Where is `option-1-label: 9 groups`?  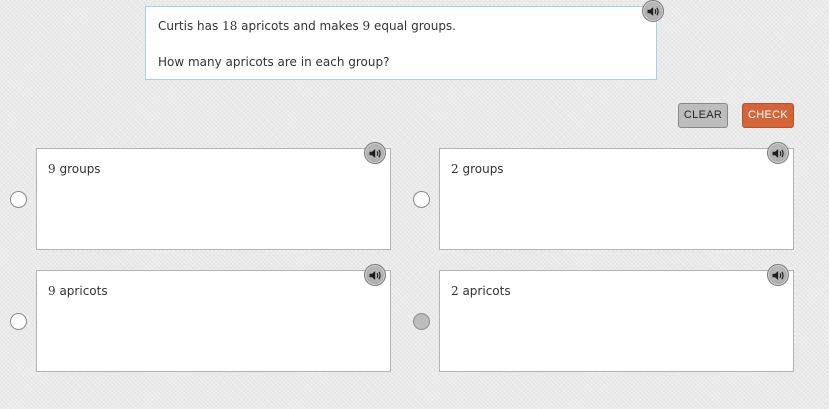
option-1-label: 9 groups is located at coordinates (74, 169).